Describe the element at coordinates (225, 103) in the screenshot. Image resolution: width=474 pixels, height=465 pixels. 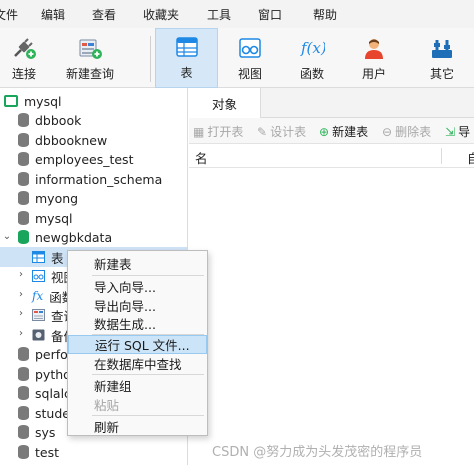
I see `tab-objects: 对象` at that location.